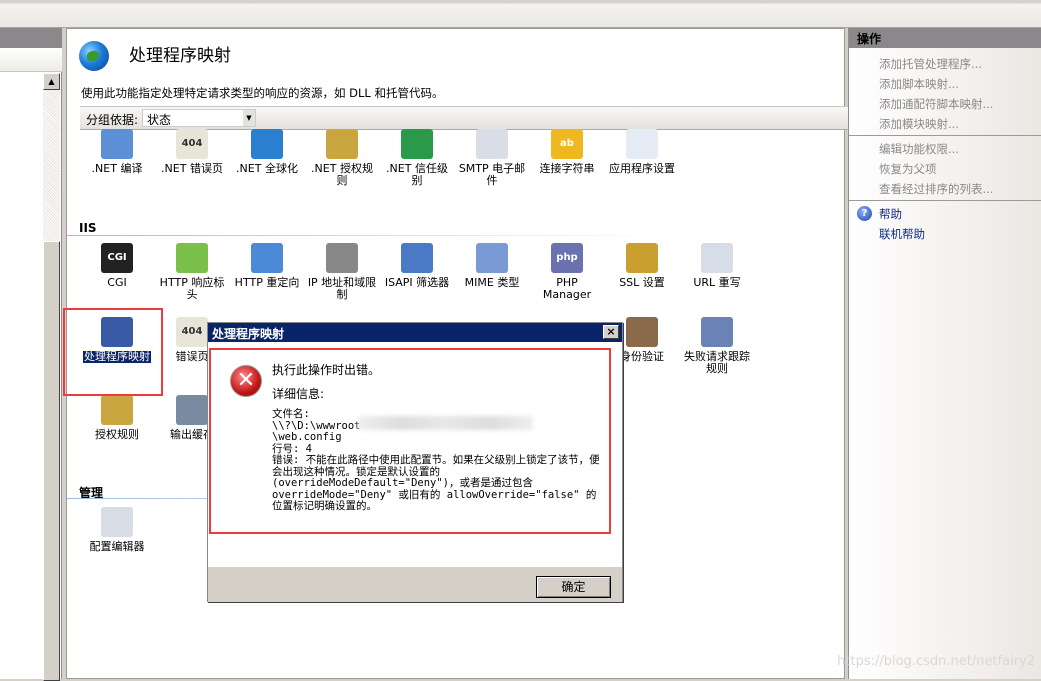  I want to click on trust-globe-icon, so click(417, 144).